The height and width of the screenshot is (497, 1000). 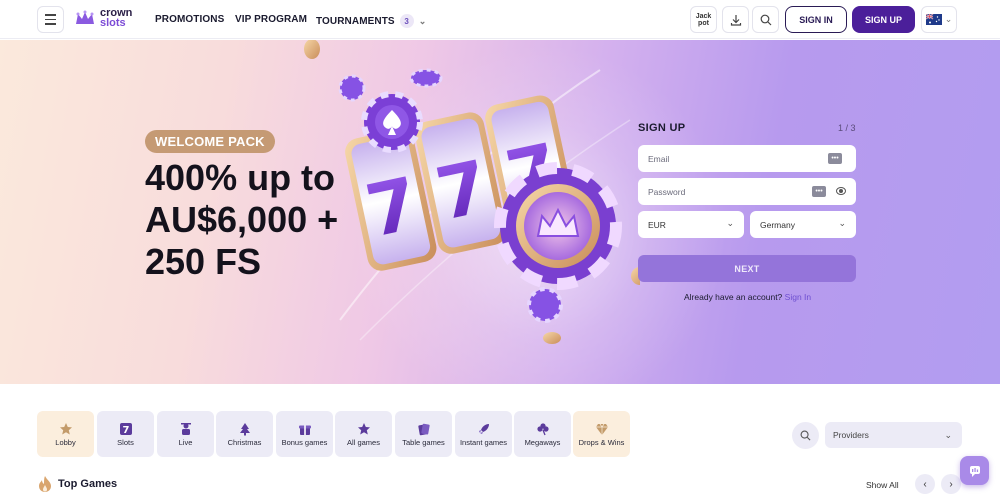 I want to click on already-have-account: Already have an account? Sign In, so click(x=747, y=297).